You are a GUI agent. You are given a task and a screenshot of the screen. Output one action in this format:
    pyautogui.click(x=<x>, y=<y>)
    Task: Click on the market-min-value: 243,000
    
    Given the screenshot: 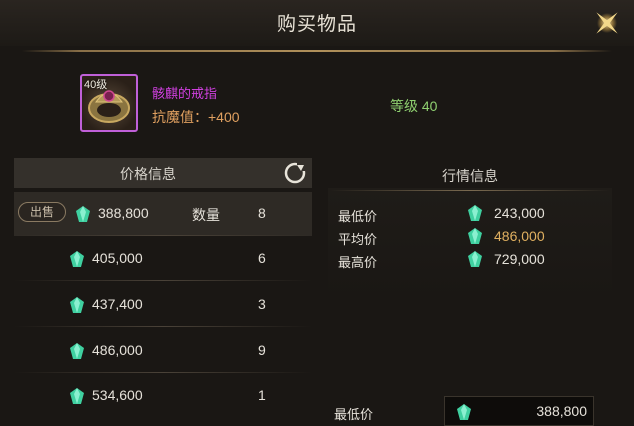 What is the action you would take?
    pyautogui.click(x=519, y=213)
    